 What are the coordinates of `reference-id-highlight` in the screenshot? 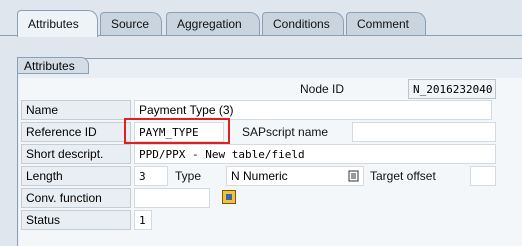 It's located at (177, 131).